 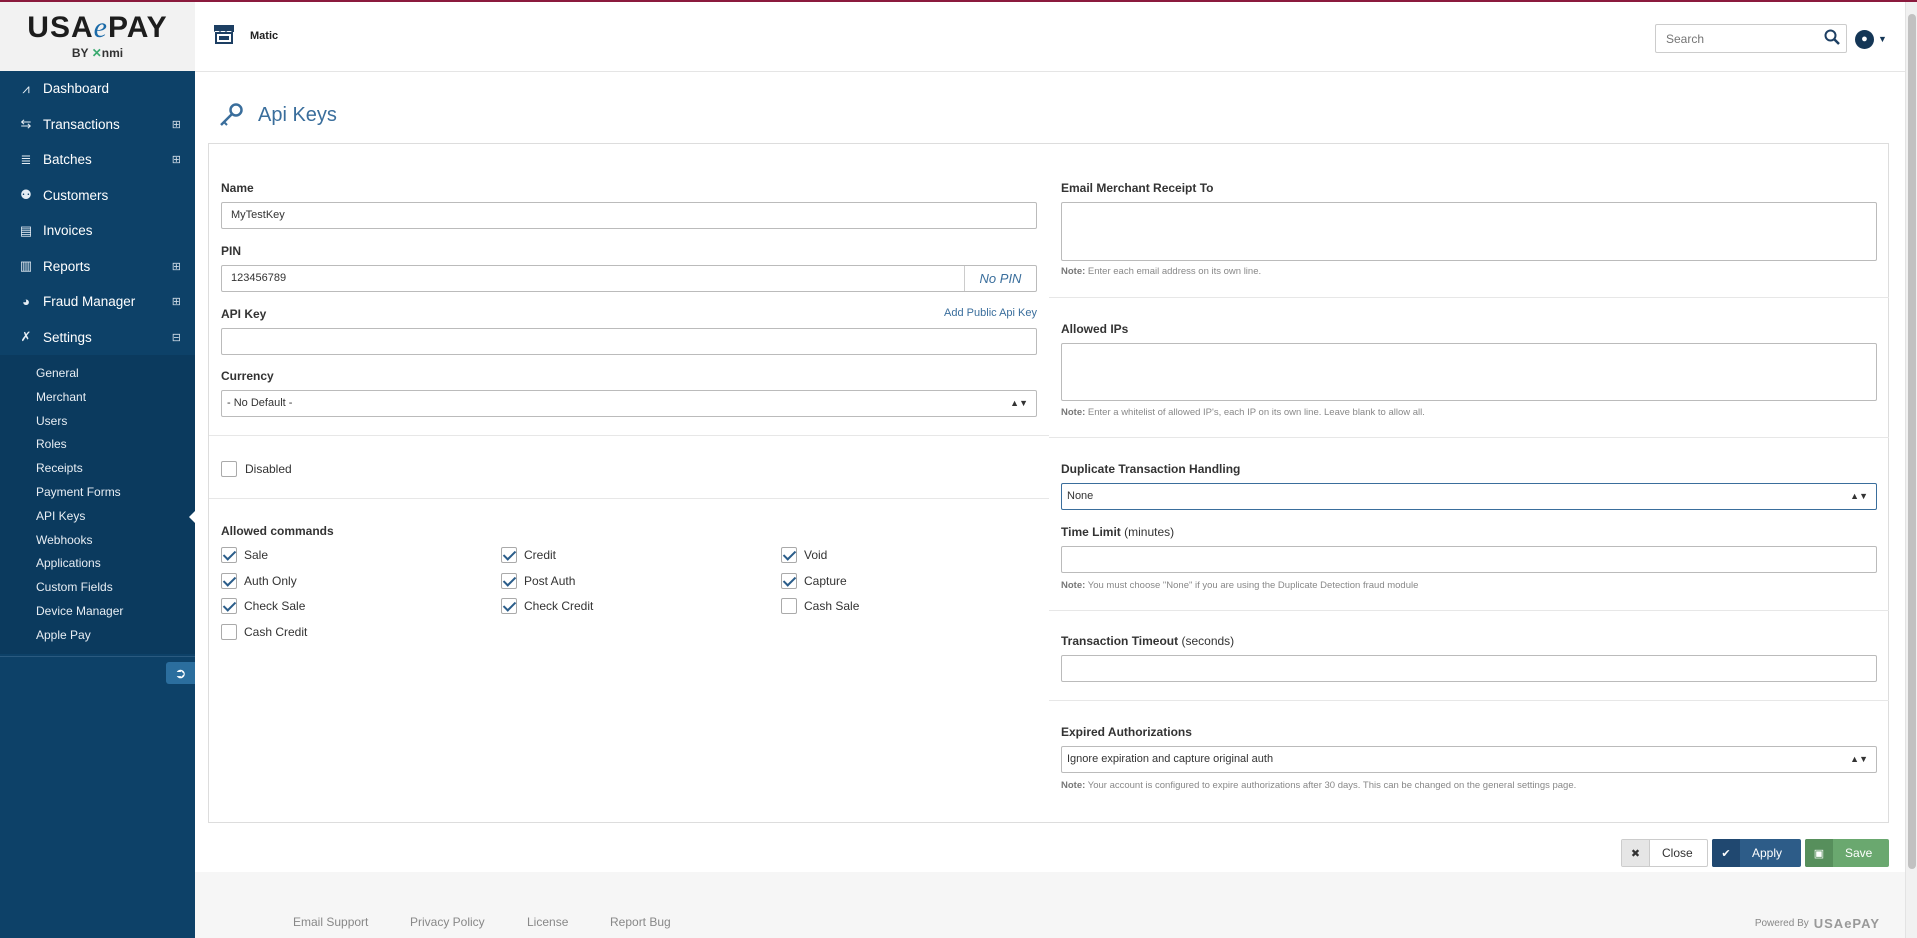 What do you see at coordinates (1469, 231) in the screenshot?
I see `email-receipt-textarea` at bounding box center [1469, 231].